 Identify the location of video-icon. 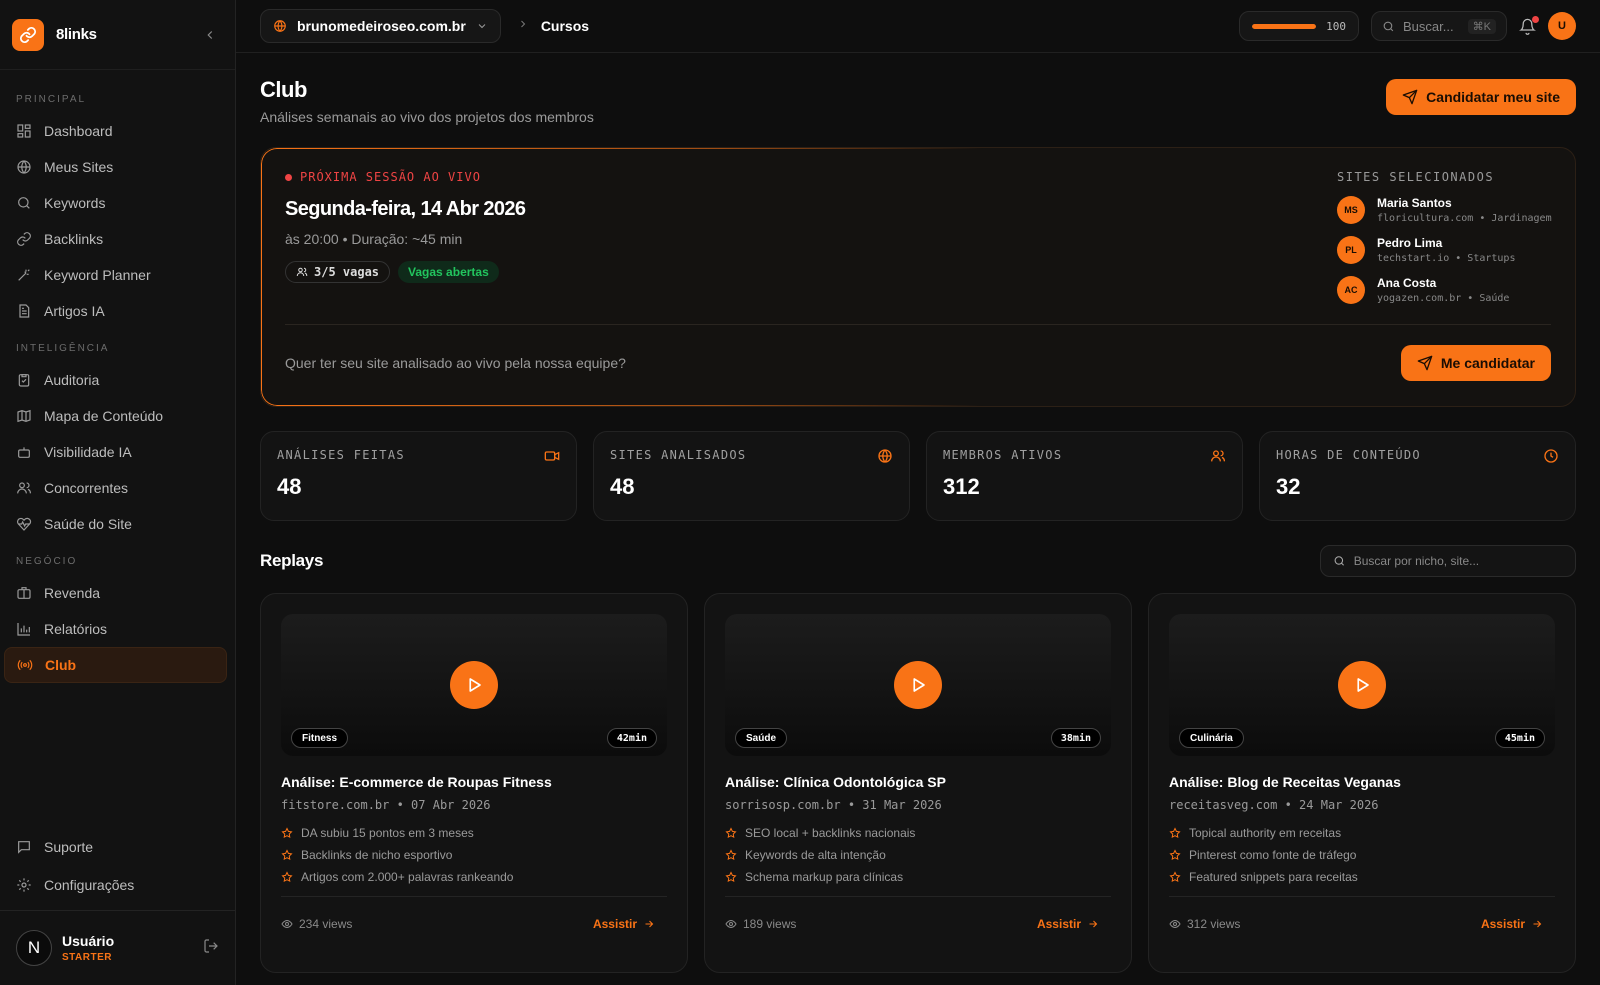
(552, 456).